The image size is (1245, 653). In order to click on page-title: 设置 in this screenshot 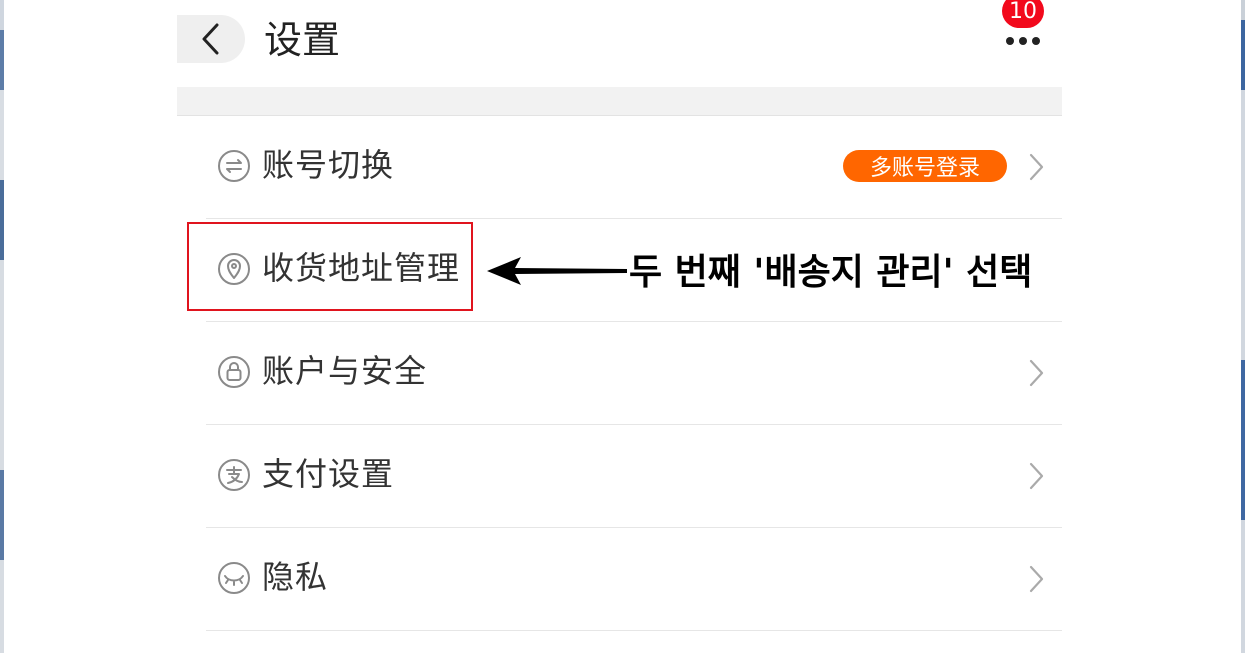, I will do `click(302, 40)`.